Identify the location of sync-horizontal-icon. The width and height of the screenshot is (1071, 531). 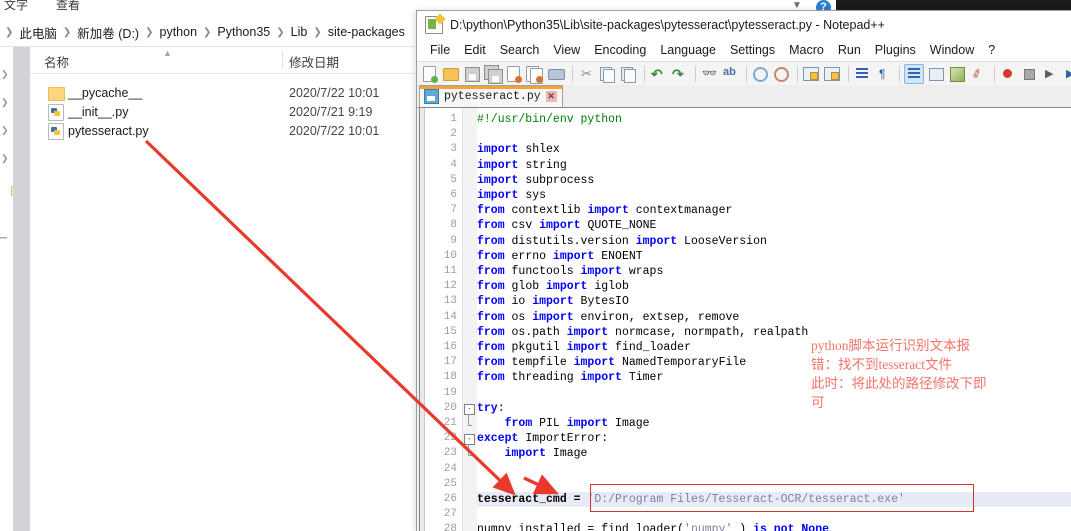
(832, 74).